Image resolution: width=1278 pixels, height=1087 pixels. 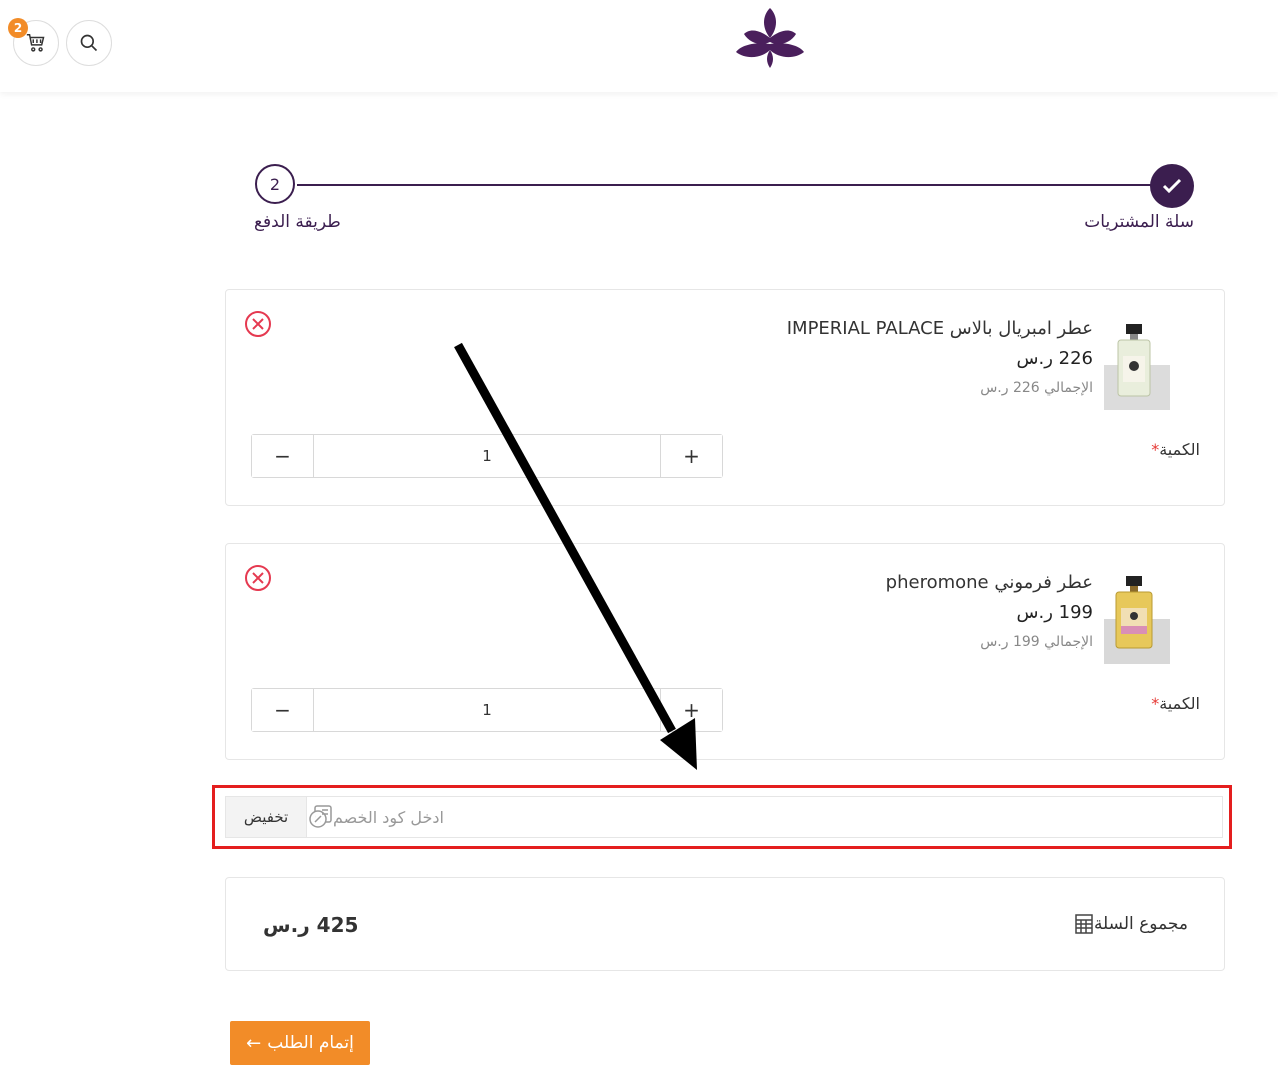 I want to click on step-cart-completed, so click(x=1172, y=186).